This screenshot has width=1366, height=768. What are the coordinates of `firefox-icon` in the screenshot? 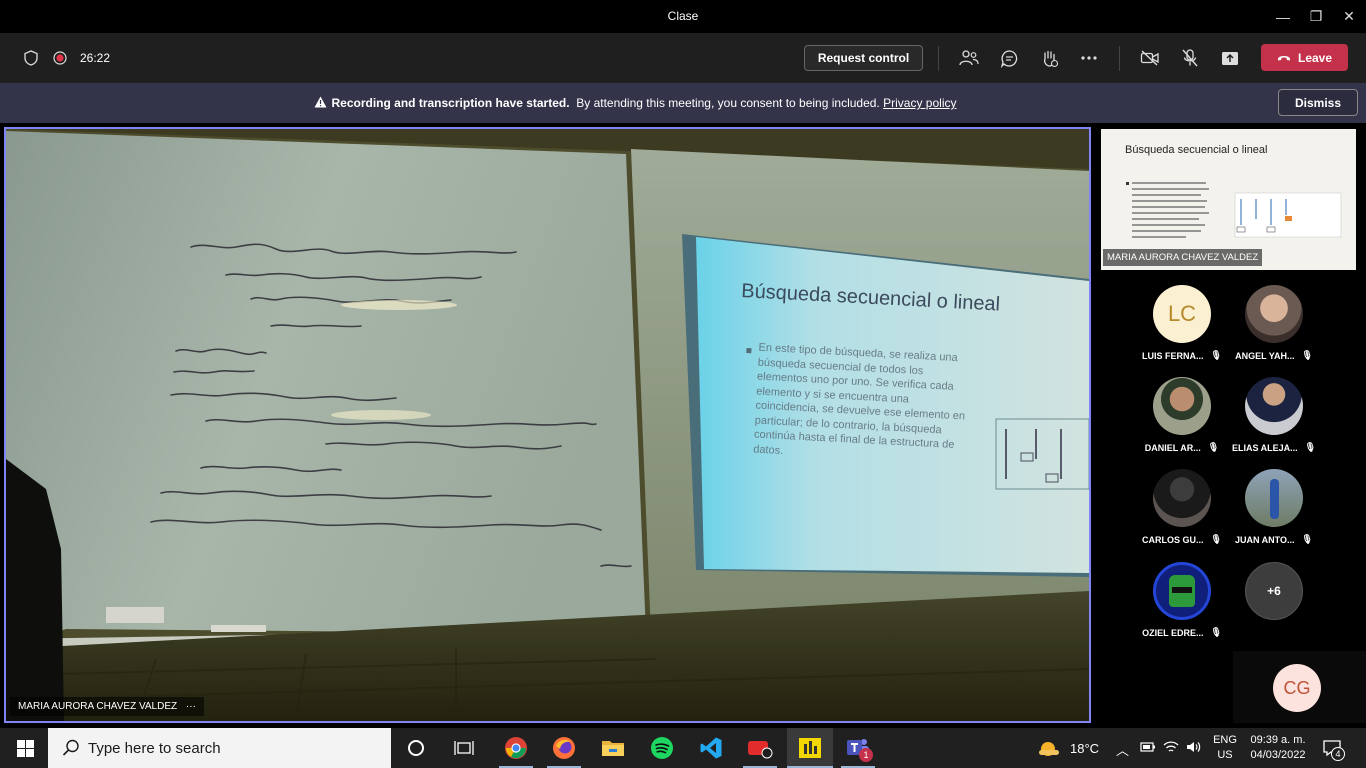 It's located at (564, 748).